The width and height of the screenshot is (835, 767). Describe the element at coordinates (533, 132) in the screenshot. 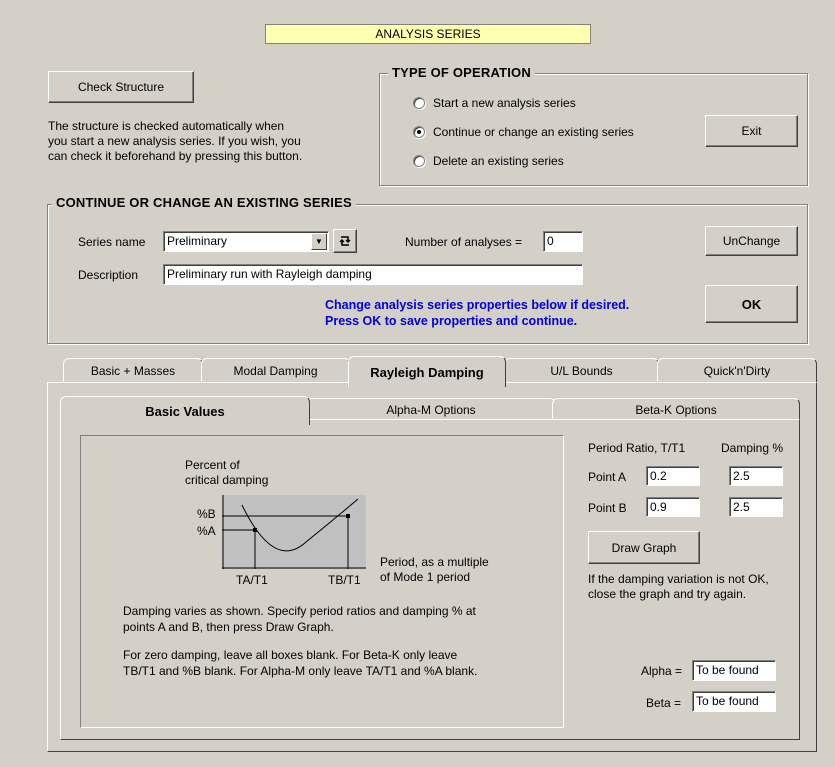

I see `radio-continue-change-label: Continue or change an existing series` at that location.